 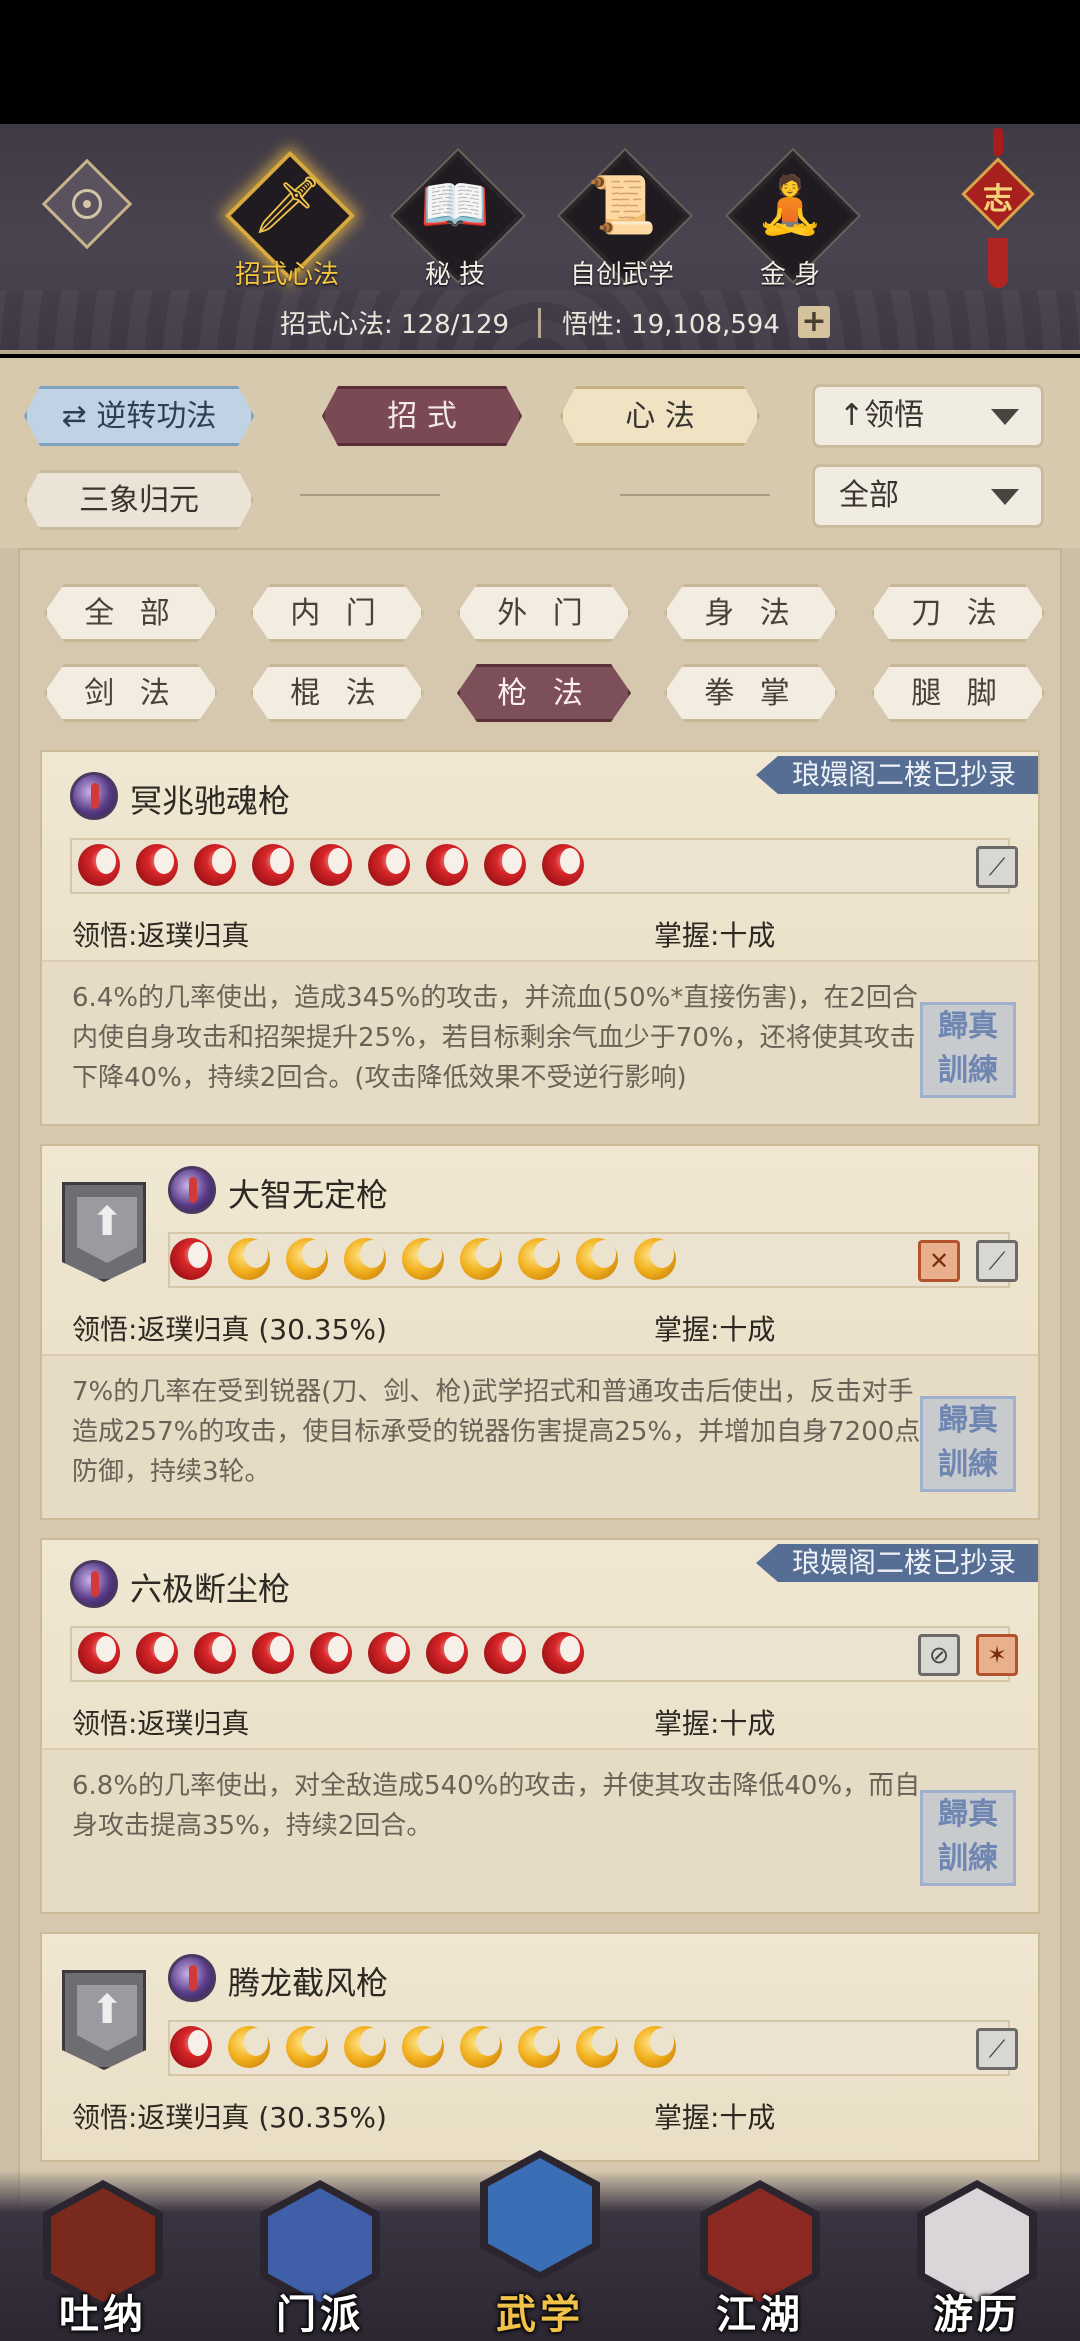 What do you see at coordinates (715, 935) in the screenshot?
I see `mastery-level: 掌握:十成` at bounding box center [715, 935].